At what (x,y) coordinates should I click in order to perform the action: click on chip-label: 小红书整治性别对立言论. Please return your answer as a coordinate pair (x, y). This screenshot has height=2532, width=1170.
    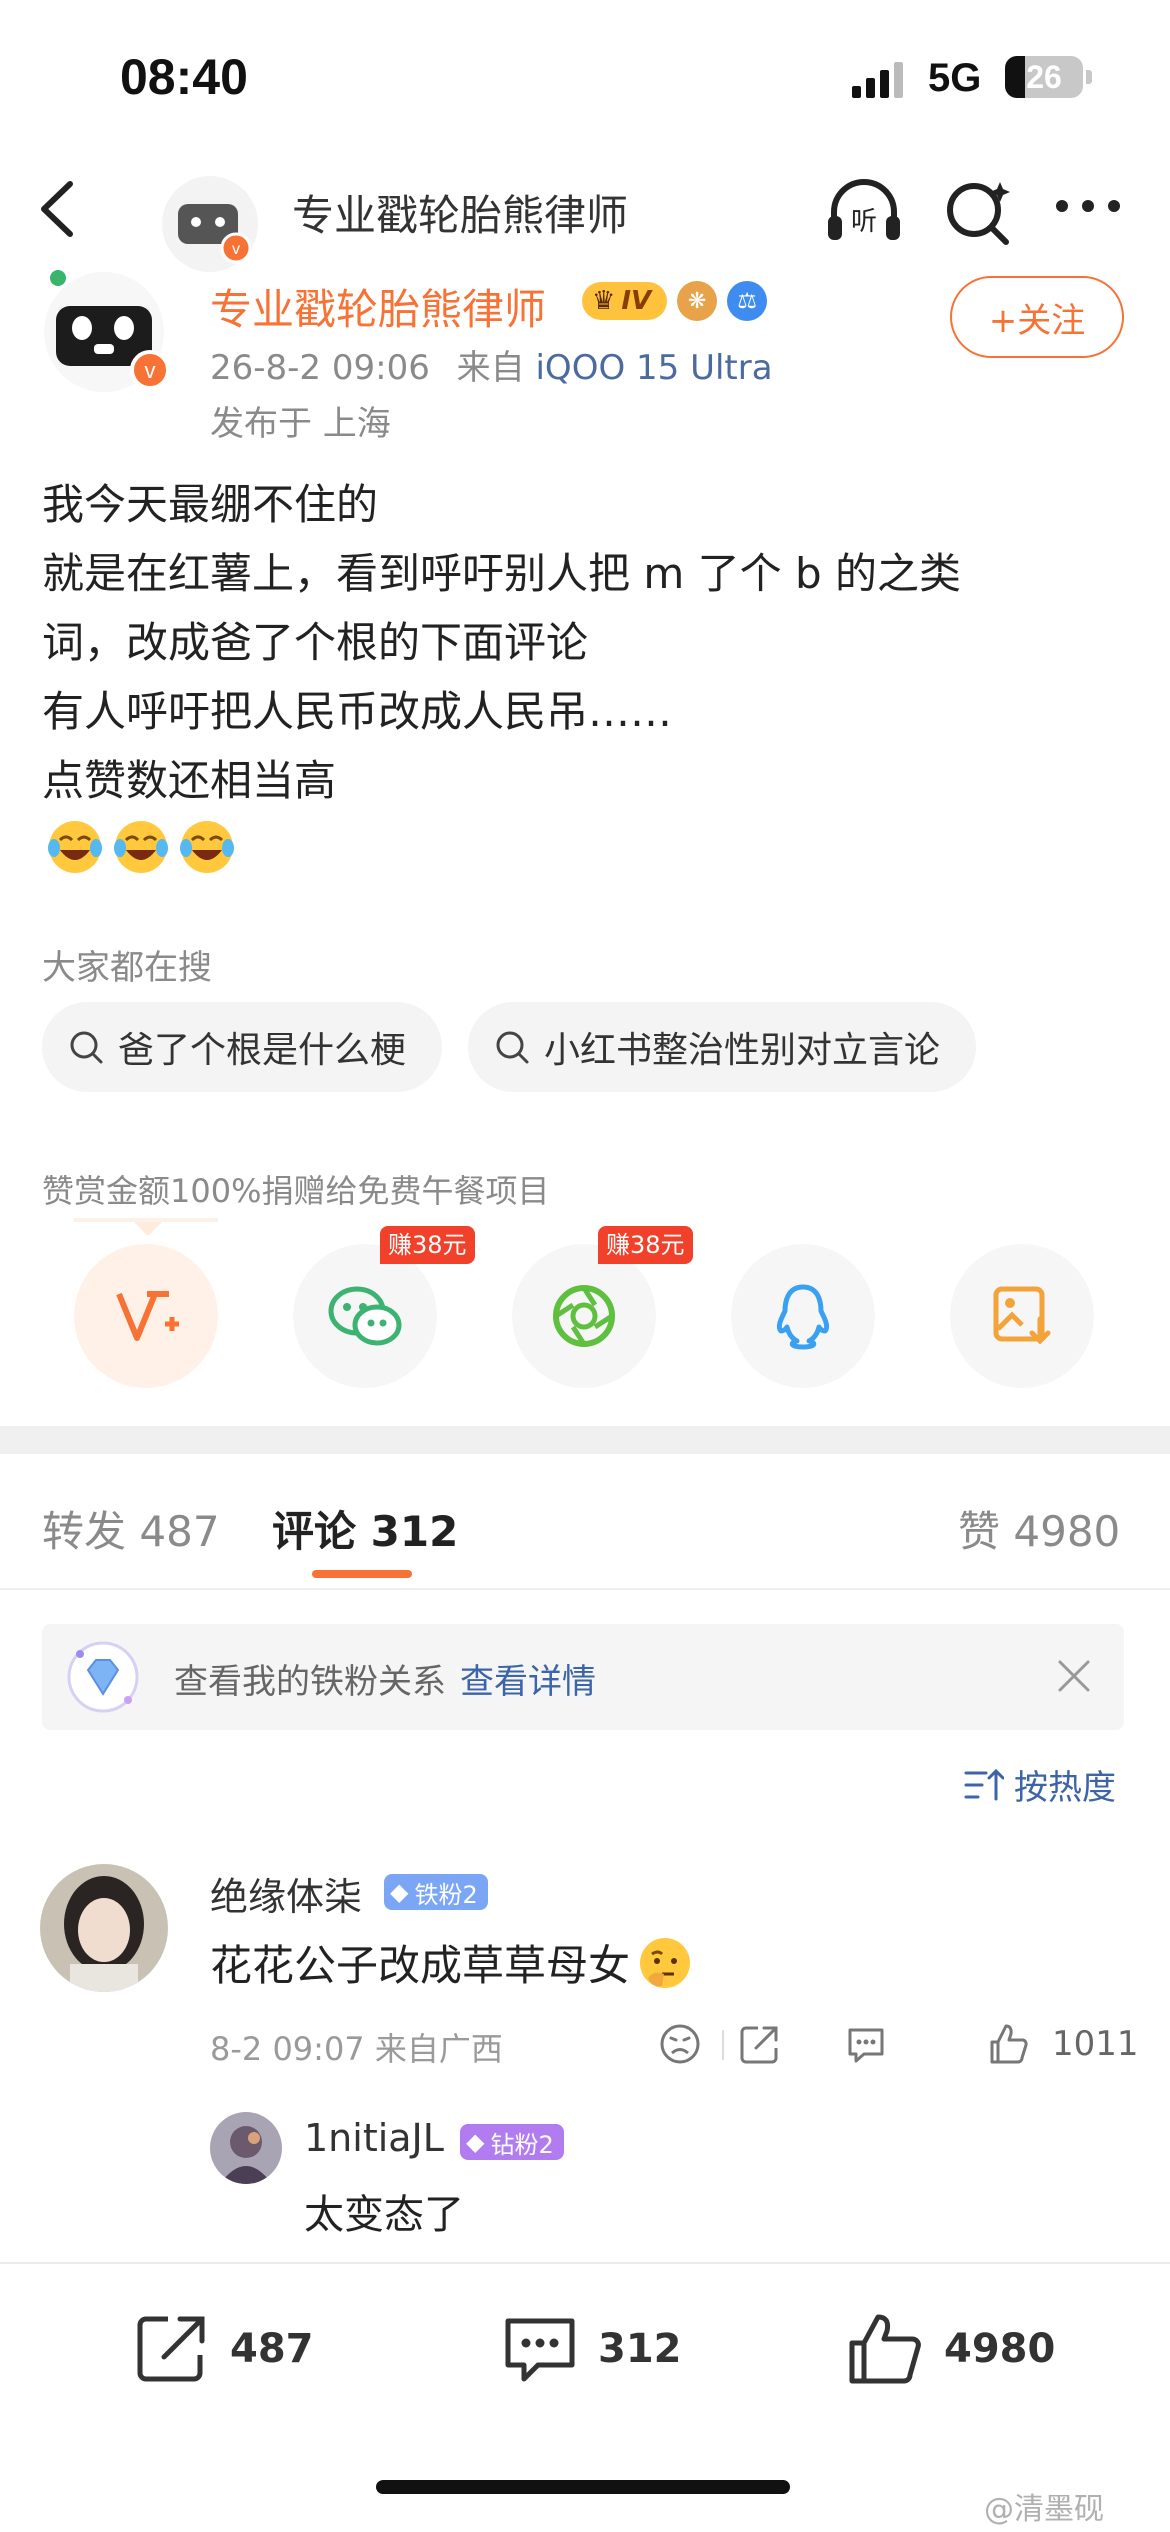
    Looking at the image, I should click on (742, 1050).